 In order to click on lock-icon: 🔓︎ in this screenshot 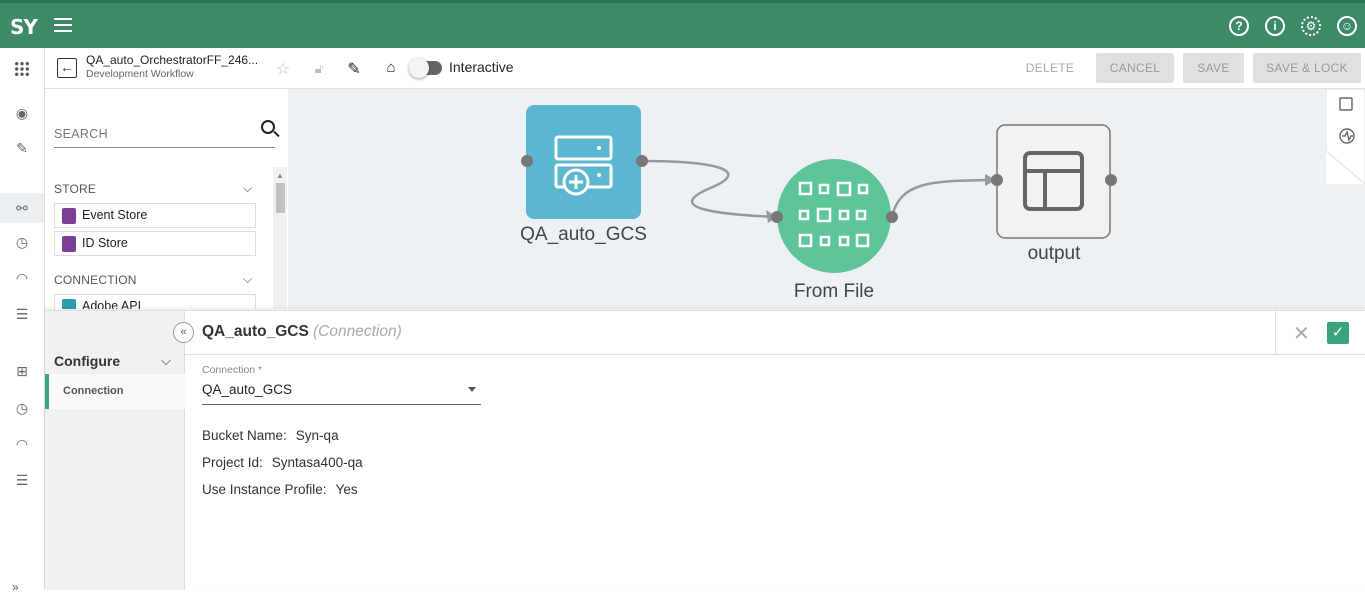, I will do `click(319, 69)`.